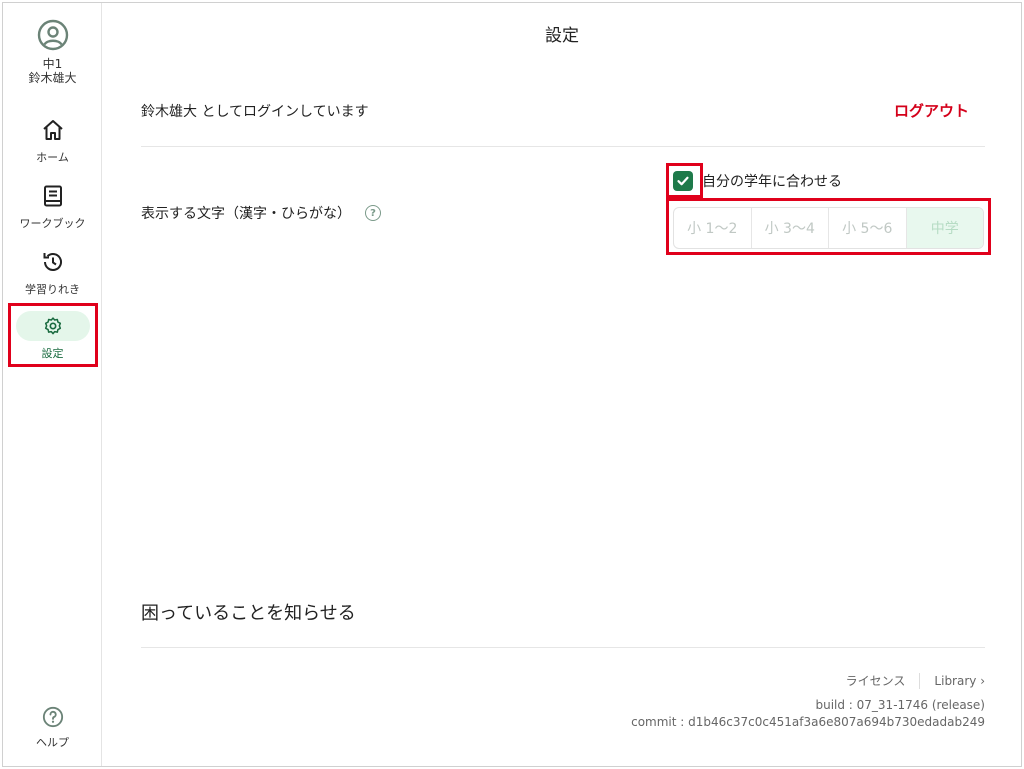 This screenshot has width=1024, height=769. Describe the element at coordinates (772, 182) in the screenshot. I see `match-grade-label: 自分の学年に合わせる` at that location.